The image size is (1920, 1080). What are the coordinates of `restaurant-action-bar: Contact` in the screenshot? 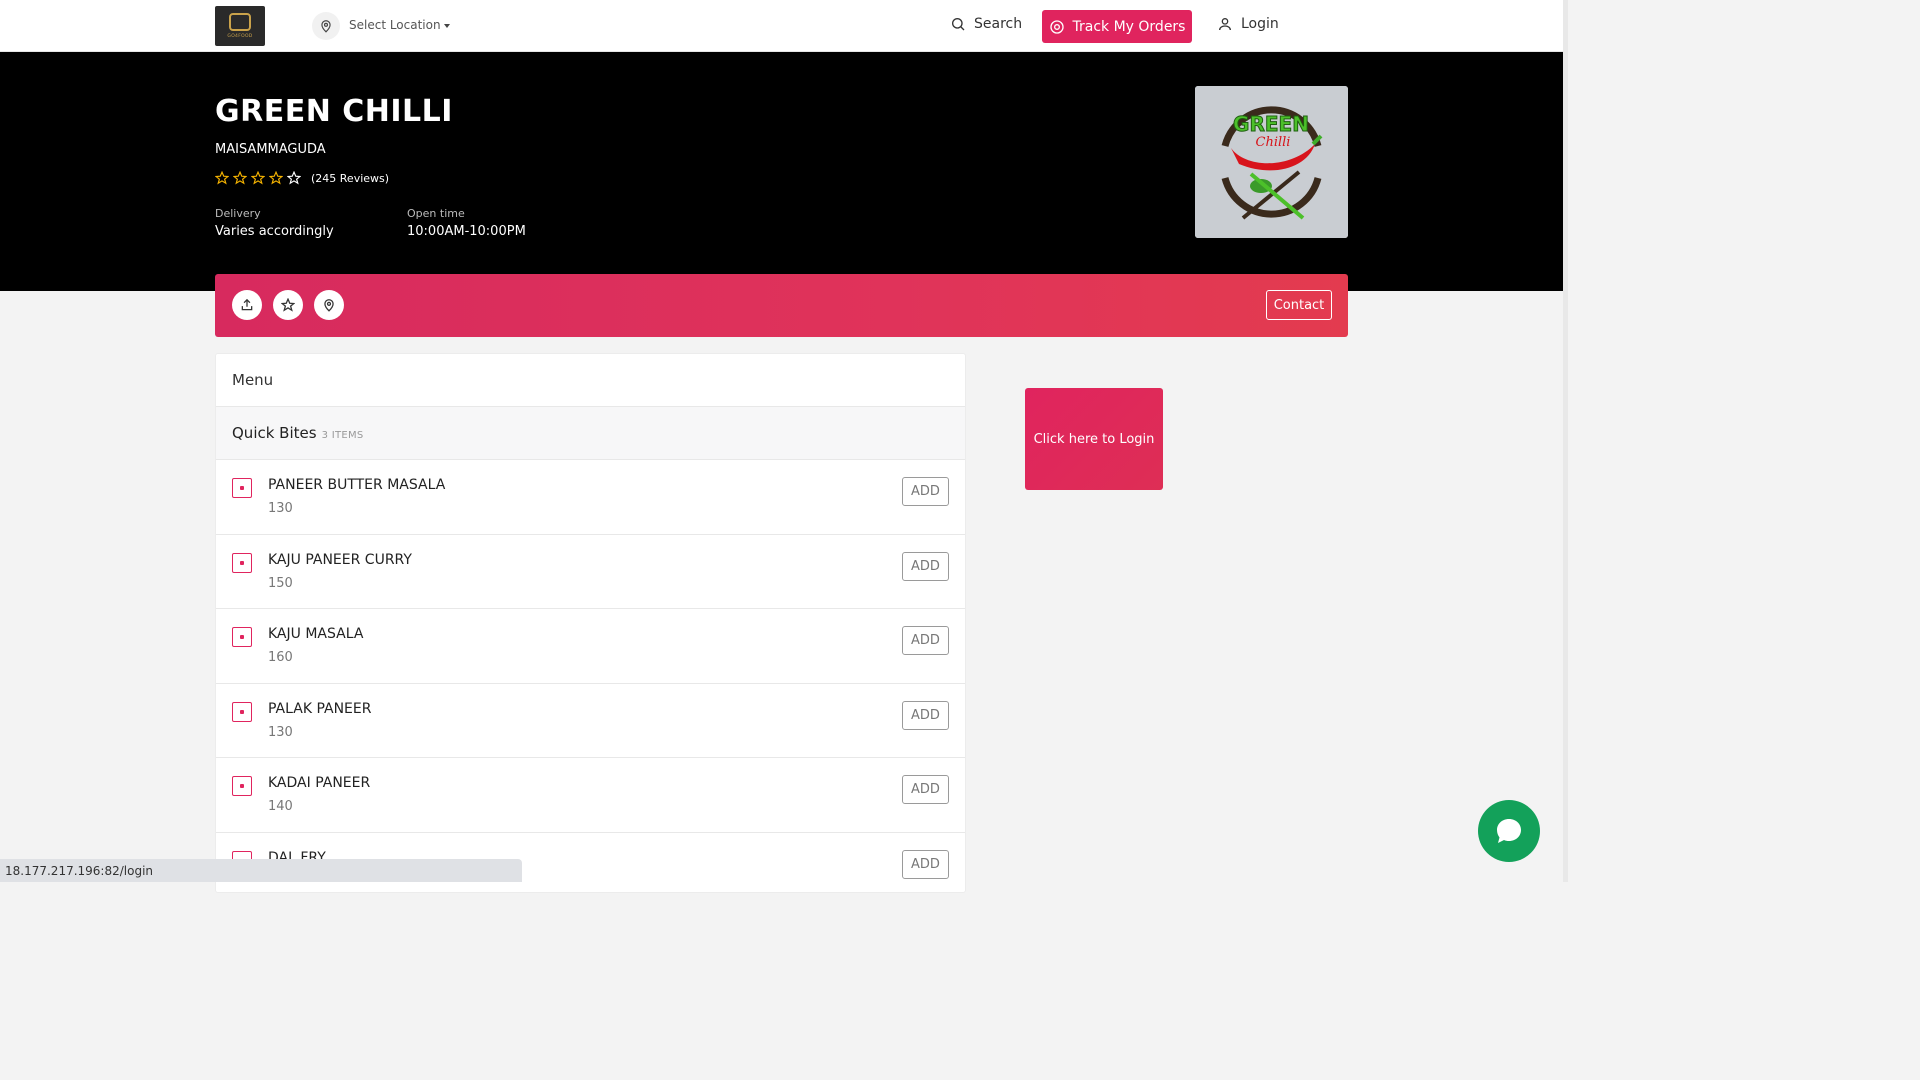 It's located at (781, 305).